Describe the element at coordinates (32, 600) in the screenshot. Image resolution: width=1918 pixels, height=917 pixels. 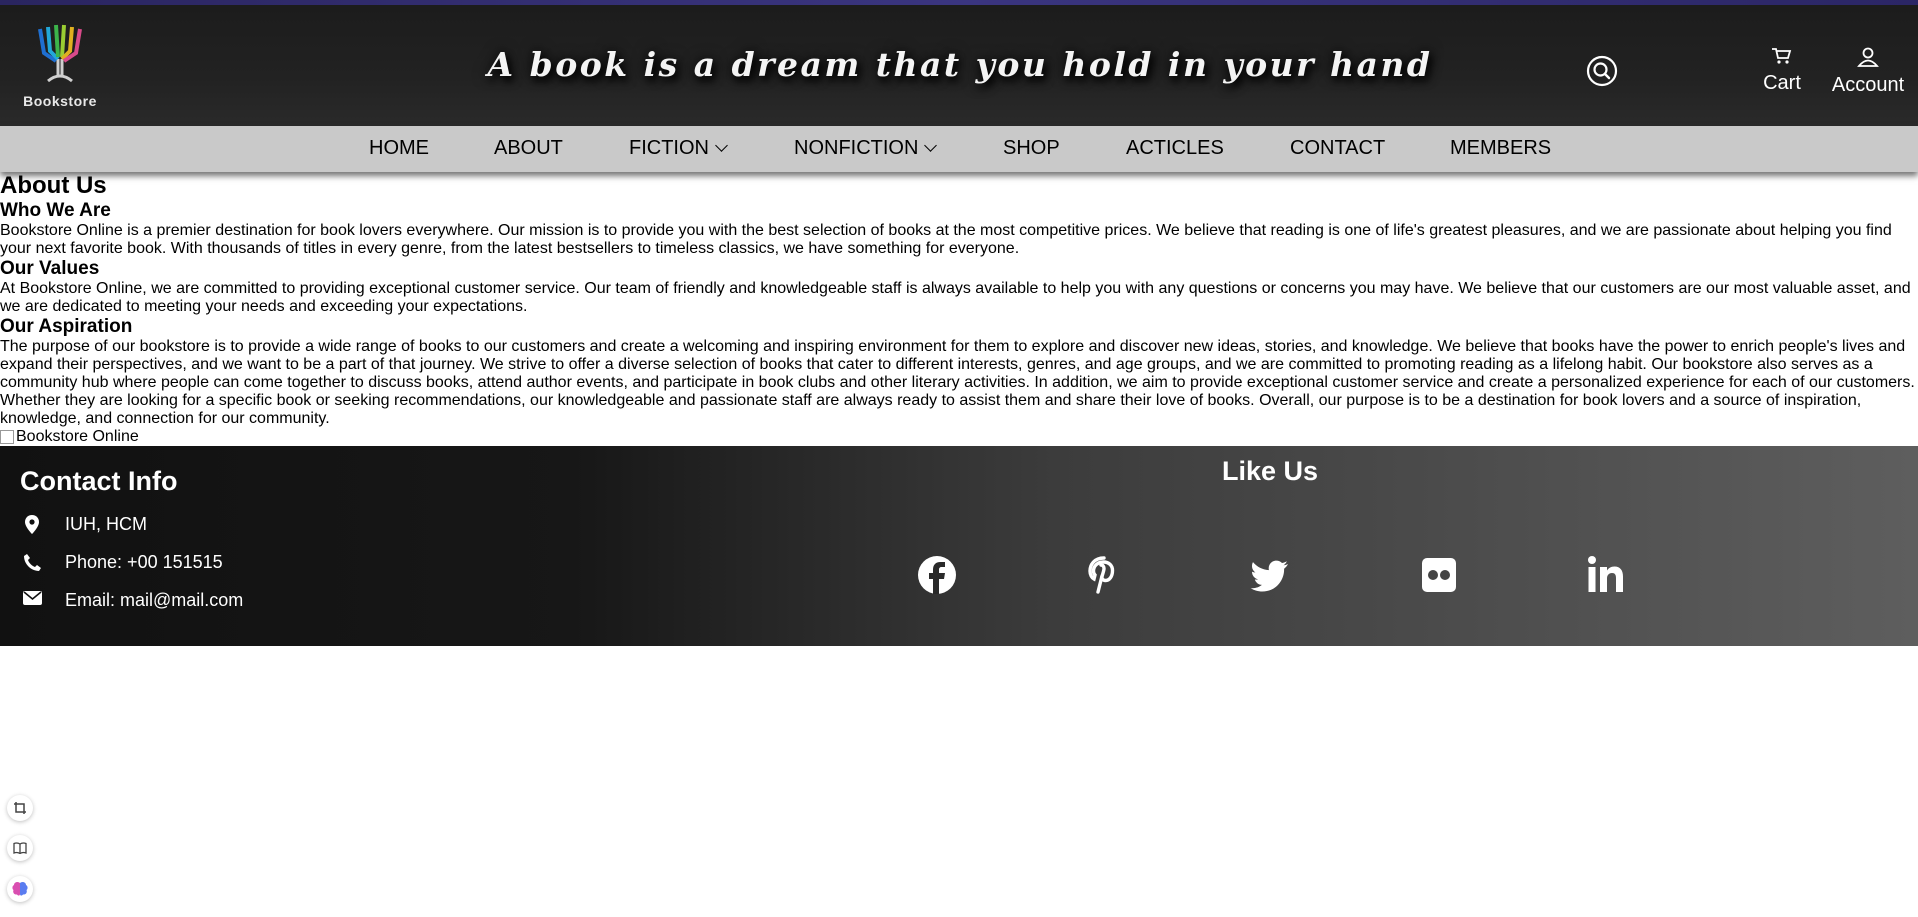
I see `envelope-icon` at that location.